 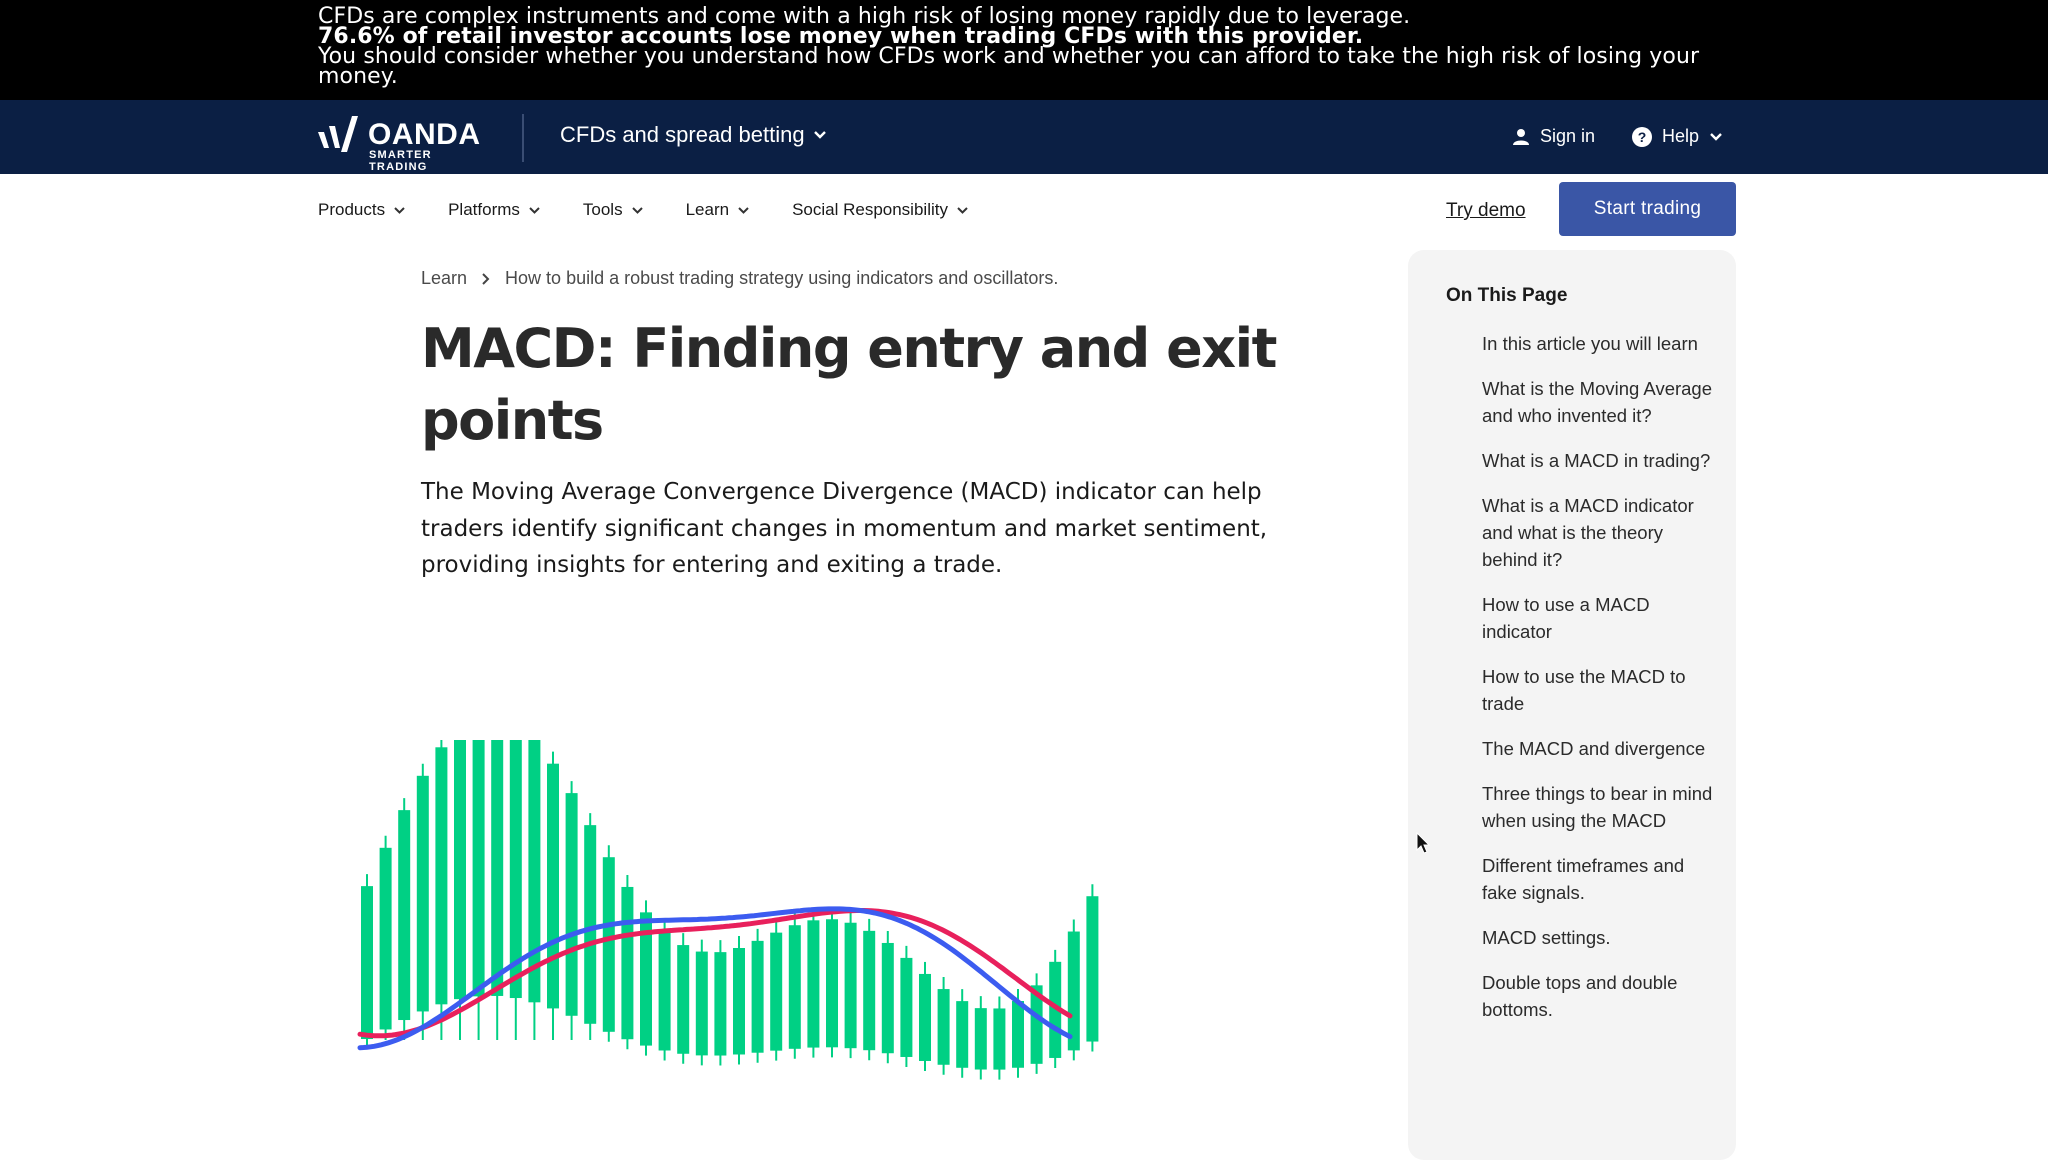 I want to click on mouse-cursor-icon, so click(x=1423, y=843).